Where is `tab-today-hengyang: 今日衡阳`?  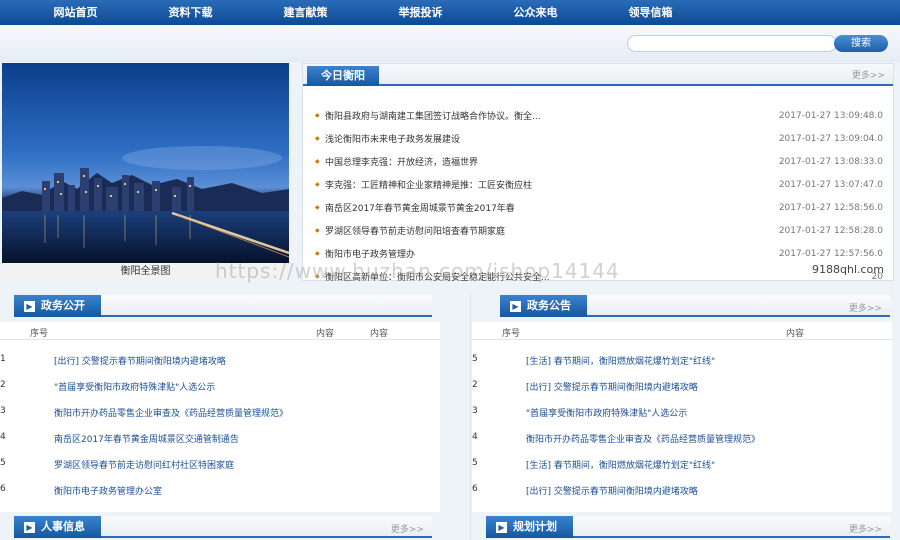 tab-today-hengyang: 今日衡阳 is located at coordinates (343, 76).